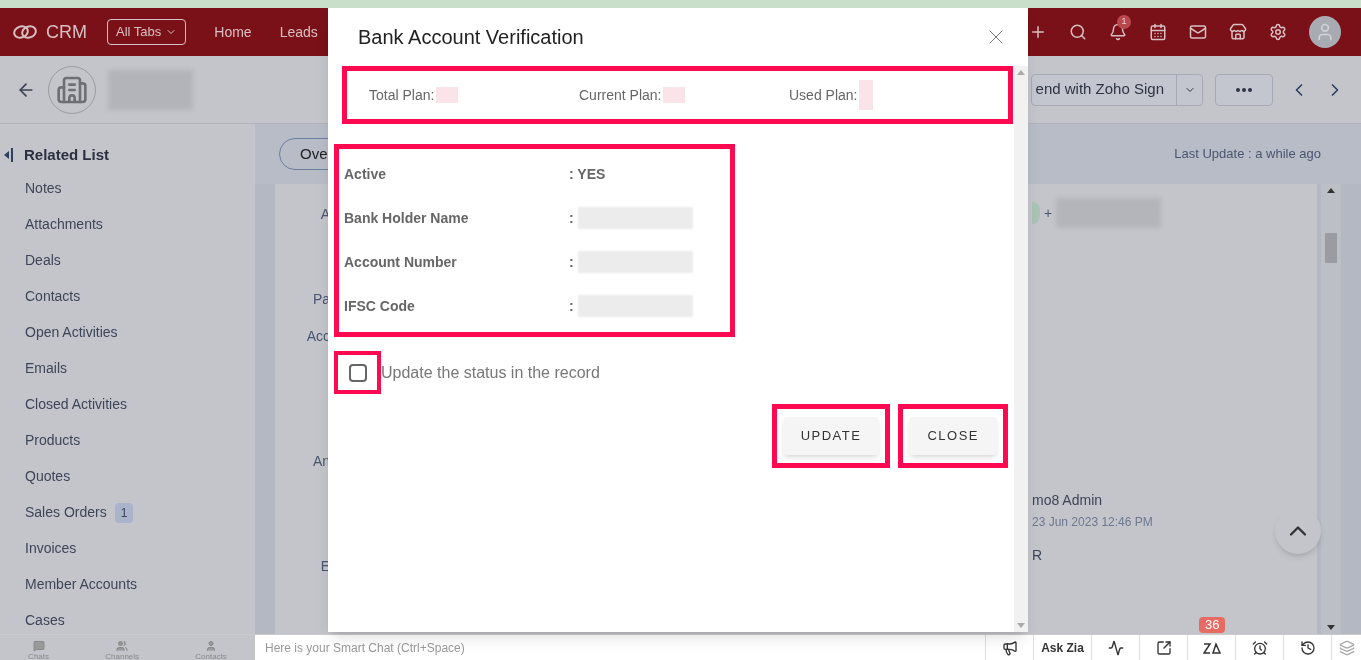 Image resolution: width=1361 pixels, height=660 pixels. Describe the element at coordinates (46, 368) in the screenshot. I see `sidebar-item: Emails` at that location.